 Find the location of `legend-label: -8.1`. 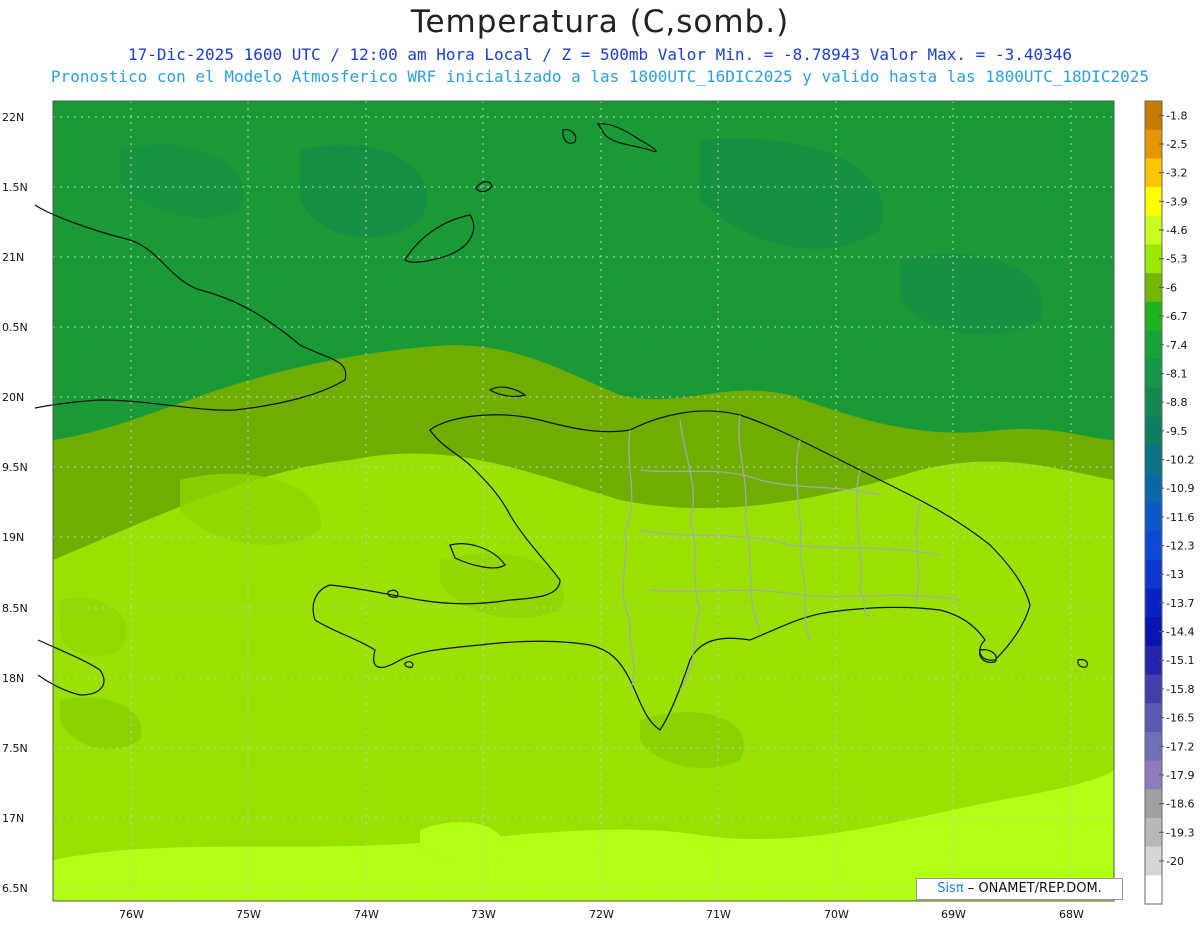

legend-label: -8.1 is located at coordinates (1176, 373).